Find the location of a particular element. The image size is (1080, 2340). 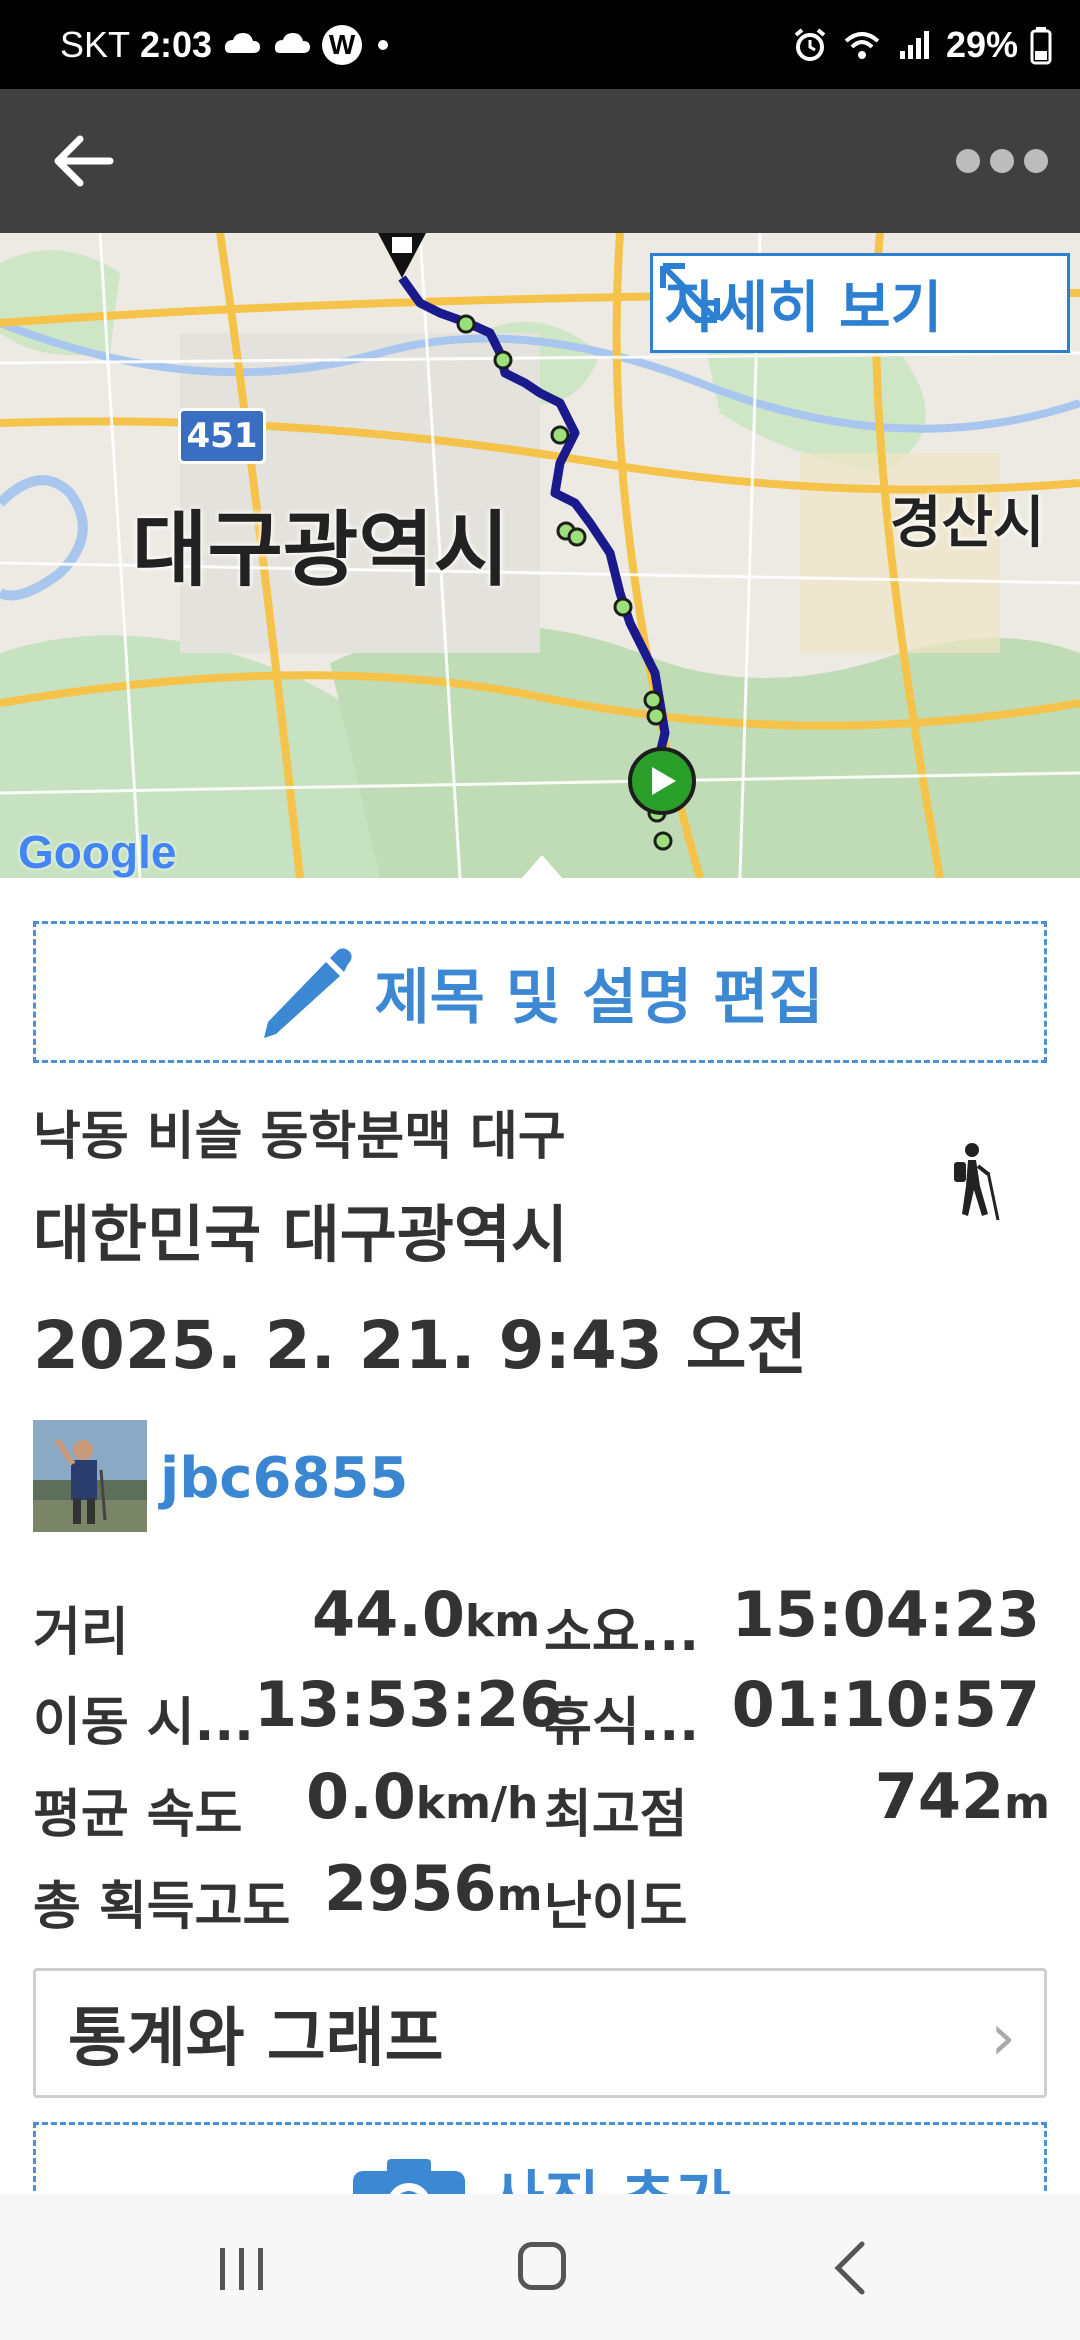

avg-speed-unit: km/h is located at coordinates (477, 1803).